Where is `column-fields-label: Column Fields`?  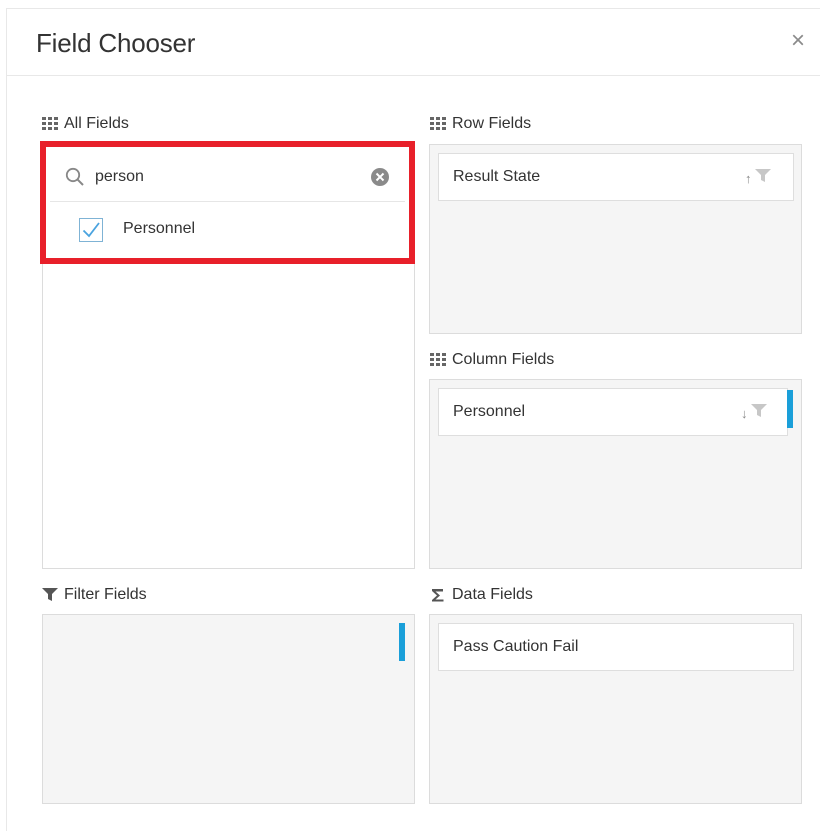
column-fields-label: Column Fields is located at coordinates (492, 360).